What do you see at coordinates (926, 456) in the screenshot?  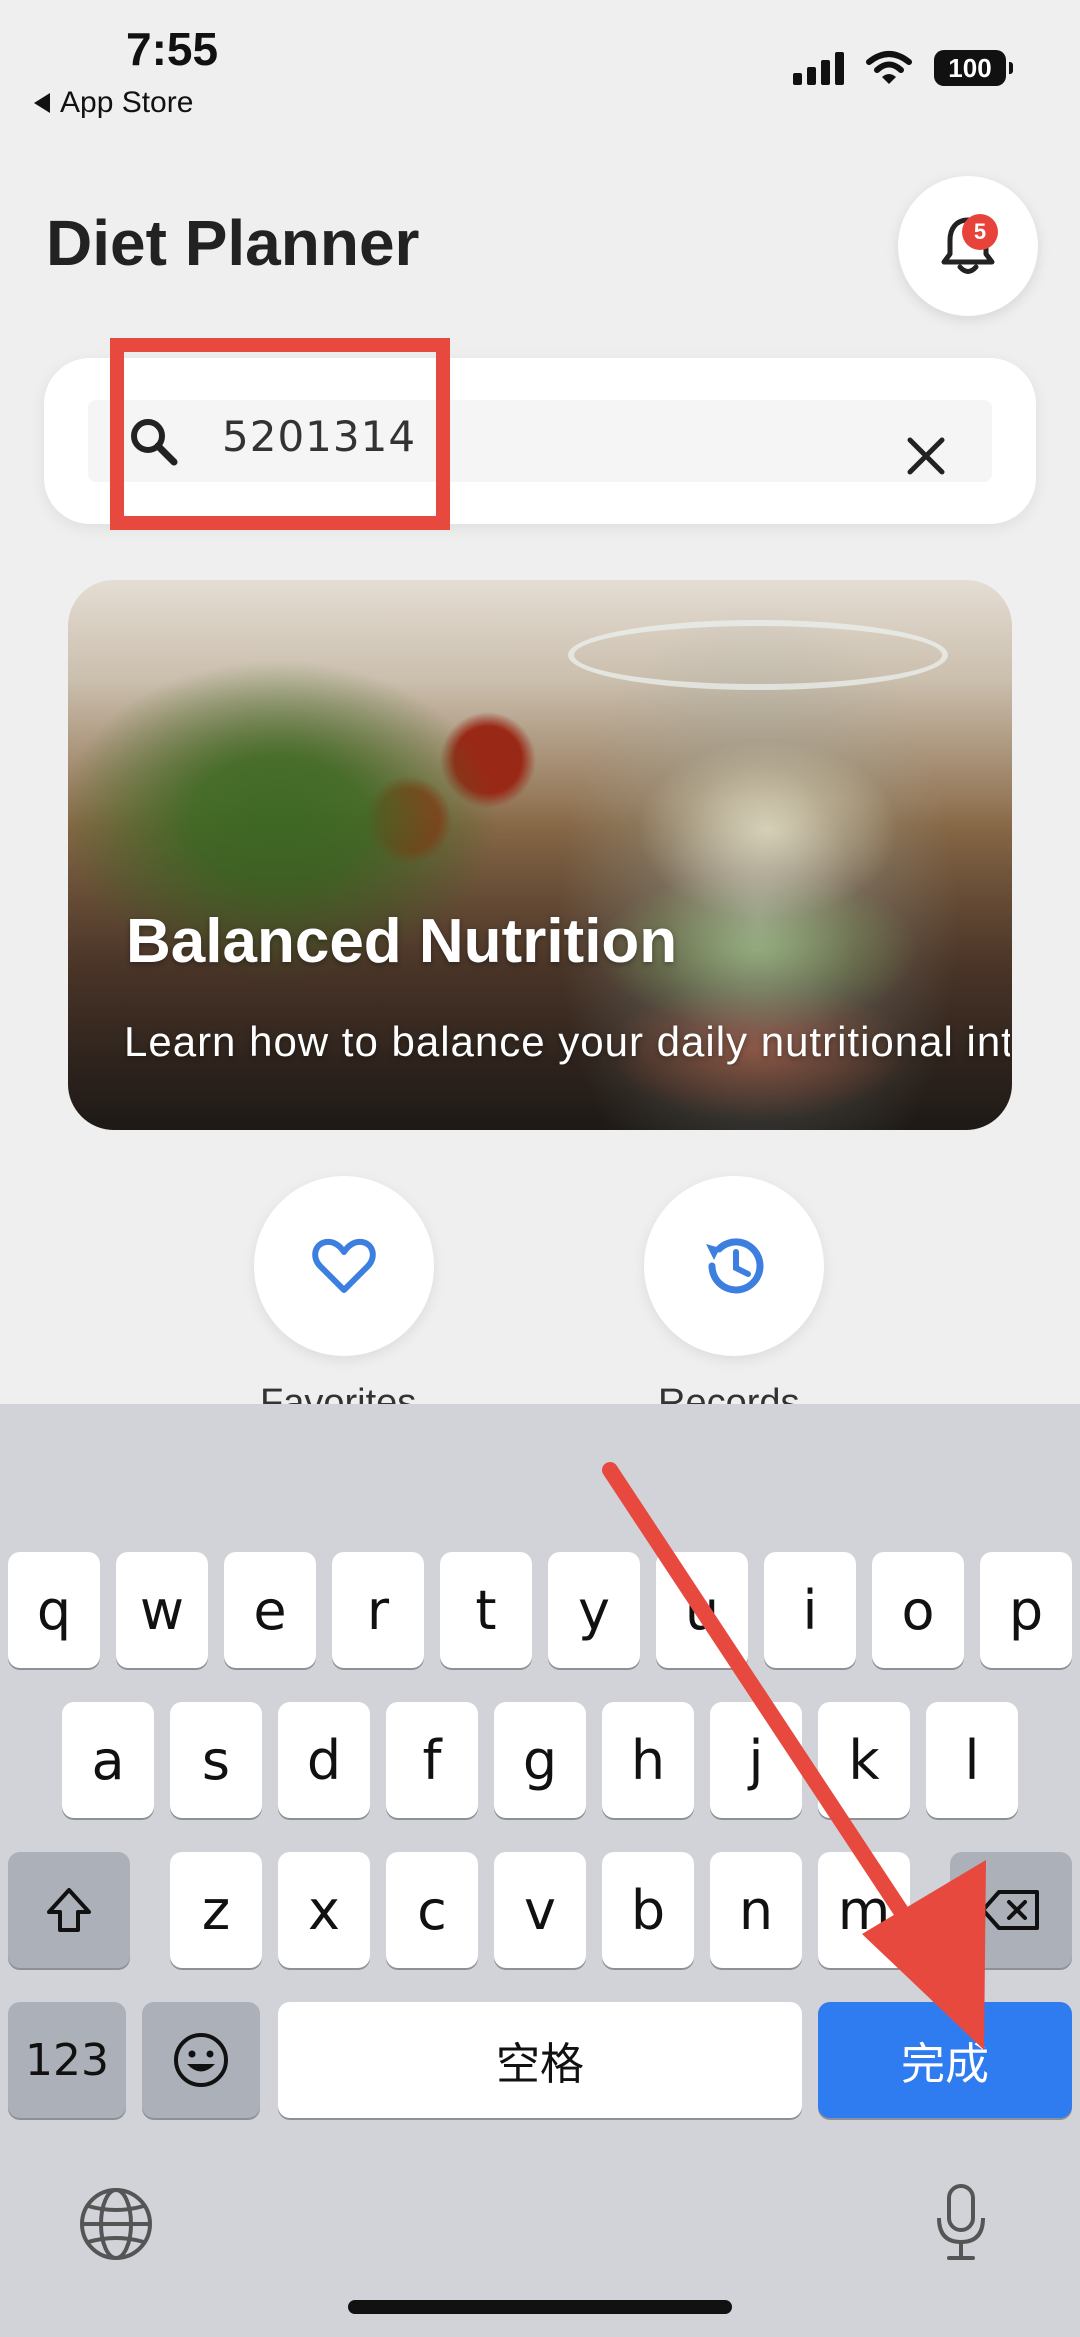 I see `clear-search-icon` at bounding box center [926, 456].